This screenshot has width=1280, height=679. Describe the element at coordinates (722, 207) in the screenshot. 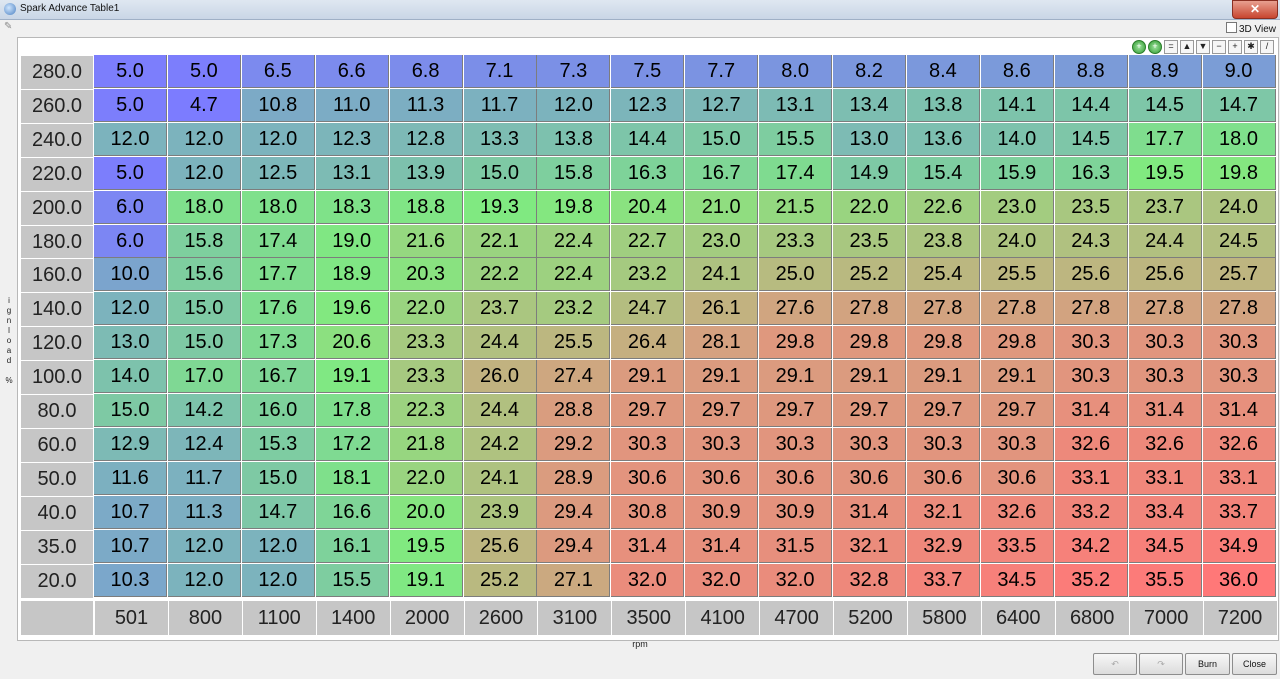

I see `table-cell: 21.0` at that location.